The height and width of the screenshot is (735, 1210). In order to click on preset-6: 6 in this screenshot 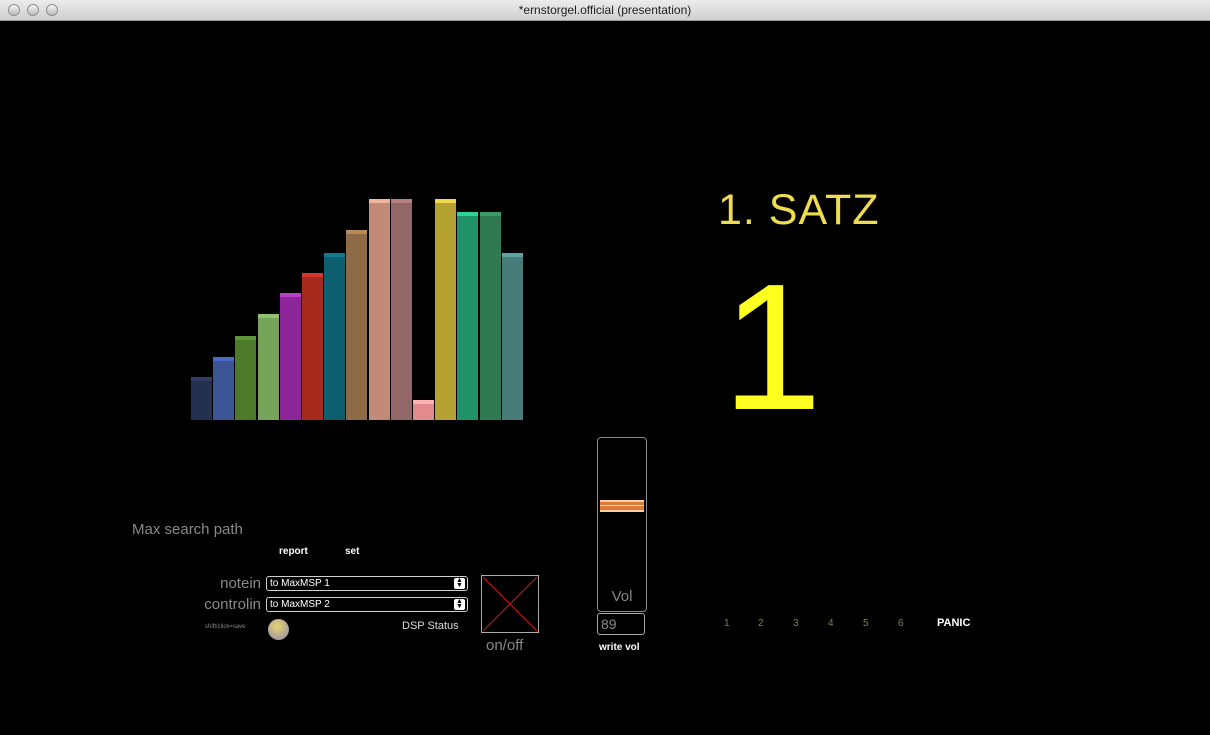, I will do `click(901, 623)`.